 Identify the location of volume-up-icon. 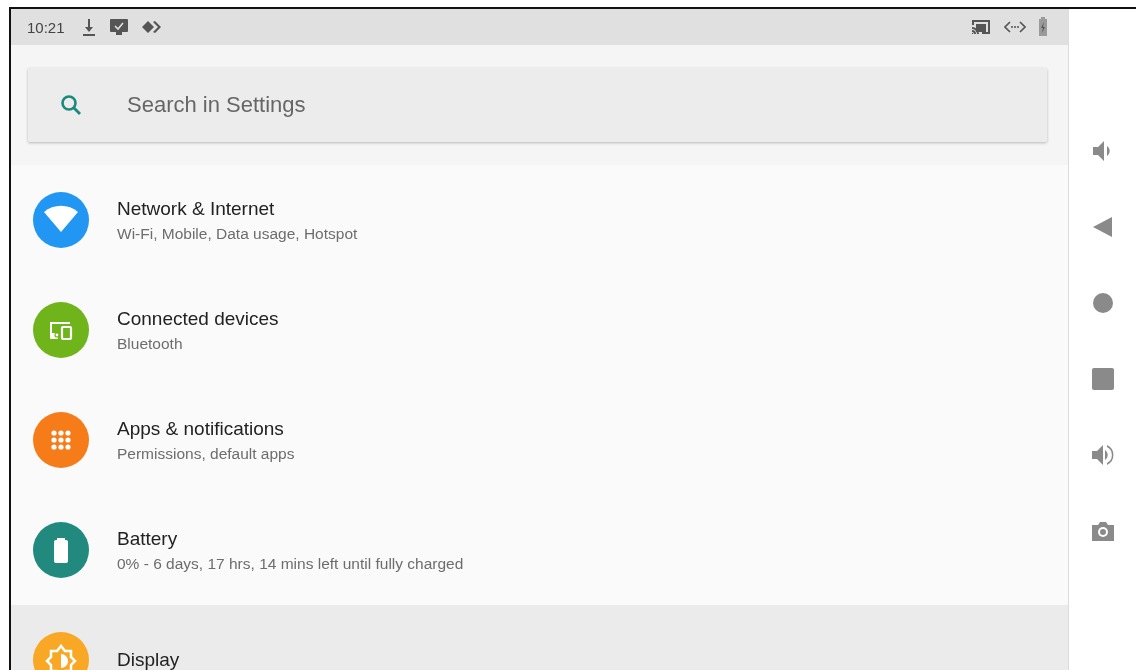
(1102, 455).